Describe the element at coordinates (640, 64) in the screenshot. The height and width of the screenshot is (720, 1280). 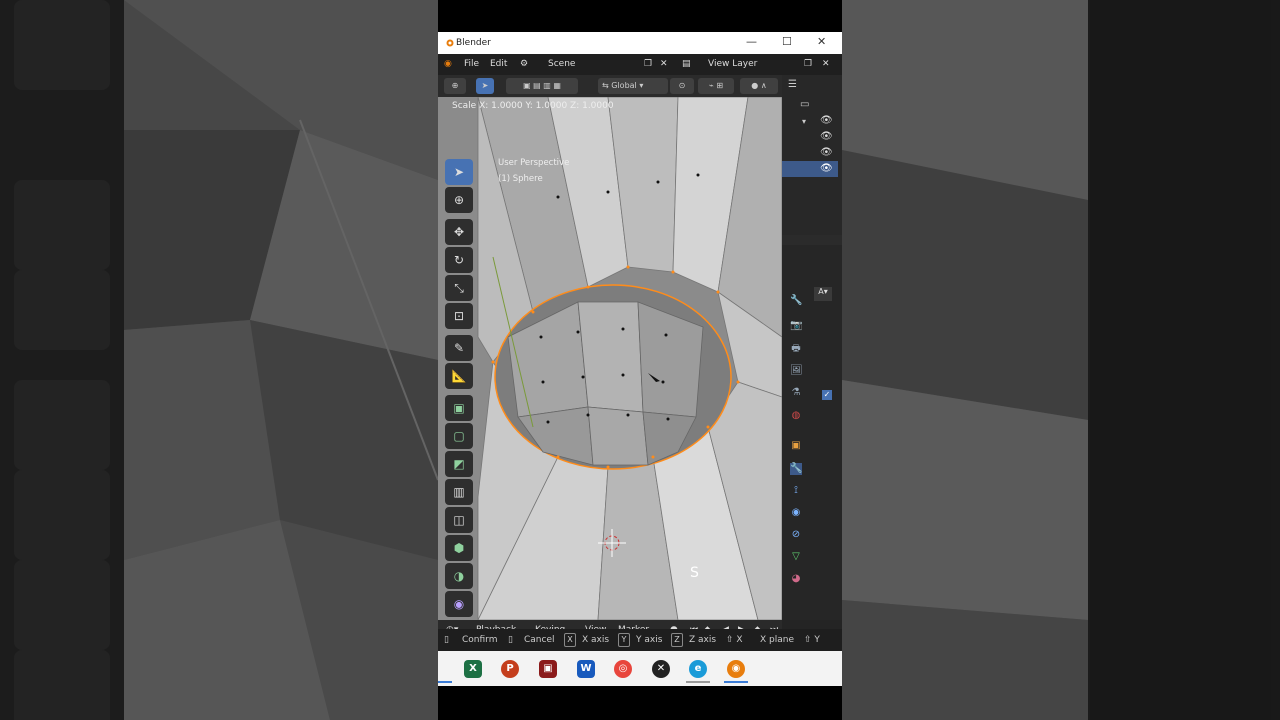
I see `top-menu-bar: ◉ File Edit ⚙ Scene ❐ ✕ ▤ View Layer ❐ ✕` at that location.